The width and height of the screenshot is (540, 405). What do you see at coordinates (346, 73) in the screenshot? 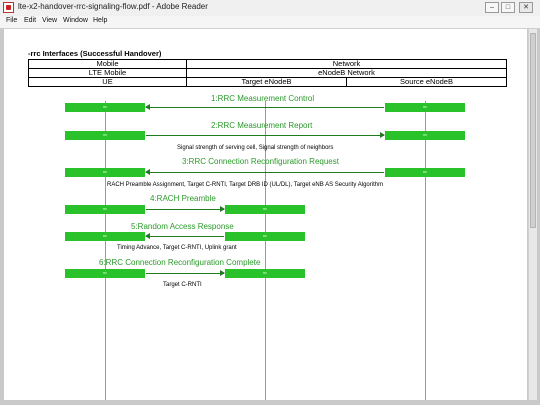
I see `header-enodeb-network: eNodeB Network` at bounding box center [346, 73].